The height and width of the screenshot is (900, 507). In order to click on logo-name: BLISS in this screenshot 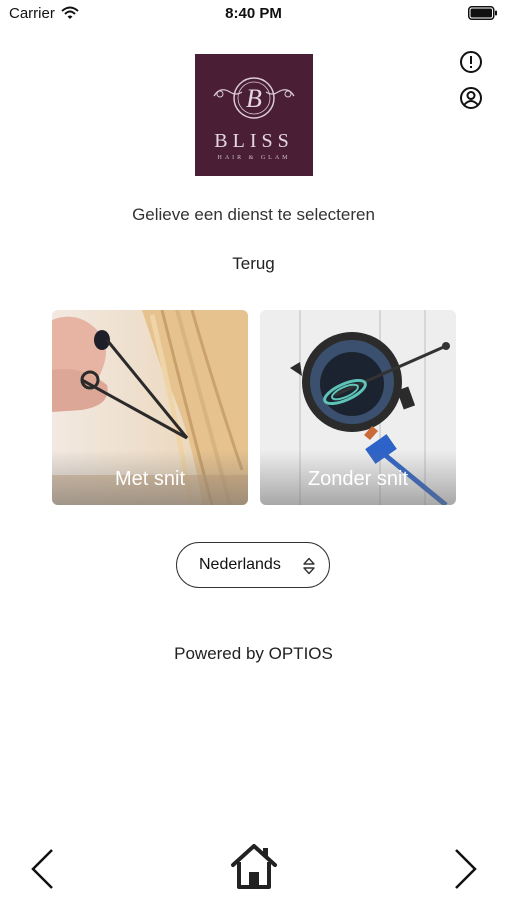, I will do `click(254, 141)`.